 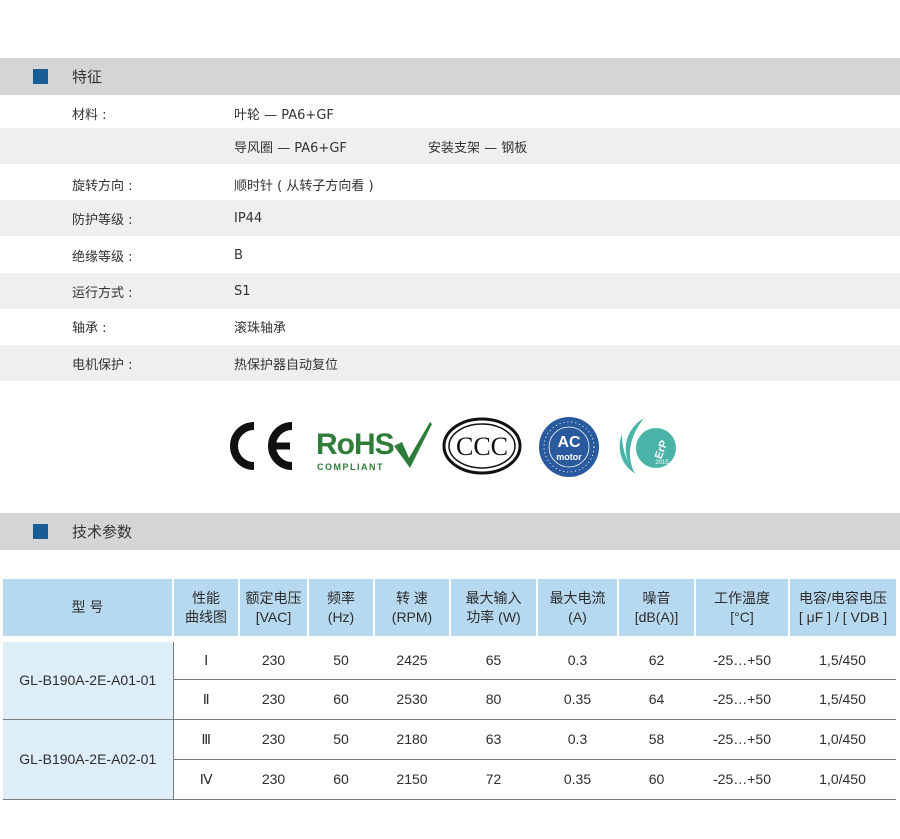 What do you see at coordinates (656, 779) in the screenshot?
I see `noise-cell: 60` at bounding box center [656, 779].